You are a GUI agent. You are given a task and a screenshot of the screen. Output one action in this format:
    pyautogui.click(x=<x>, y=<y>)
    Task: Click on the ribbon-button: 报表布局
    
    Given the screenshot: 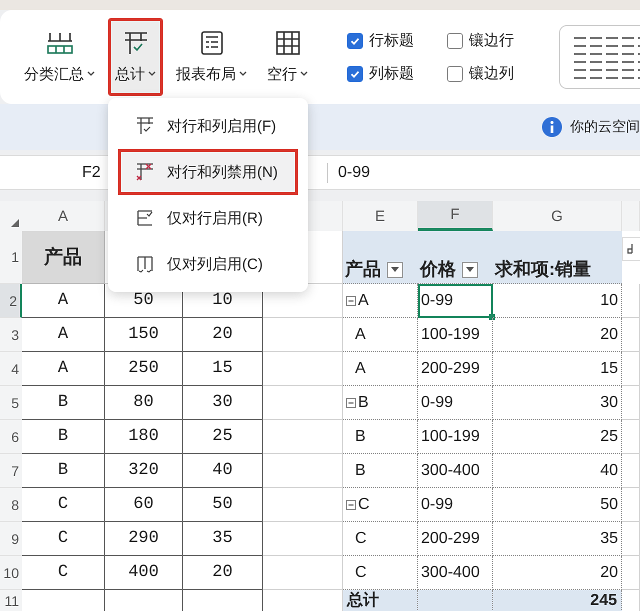 What is the action you would take?
    pyautogui.click(x=211, y=57)
    